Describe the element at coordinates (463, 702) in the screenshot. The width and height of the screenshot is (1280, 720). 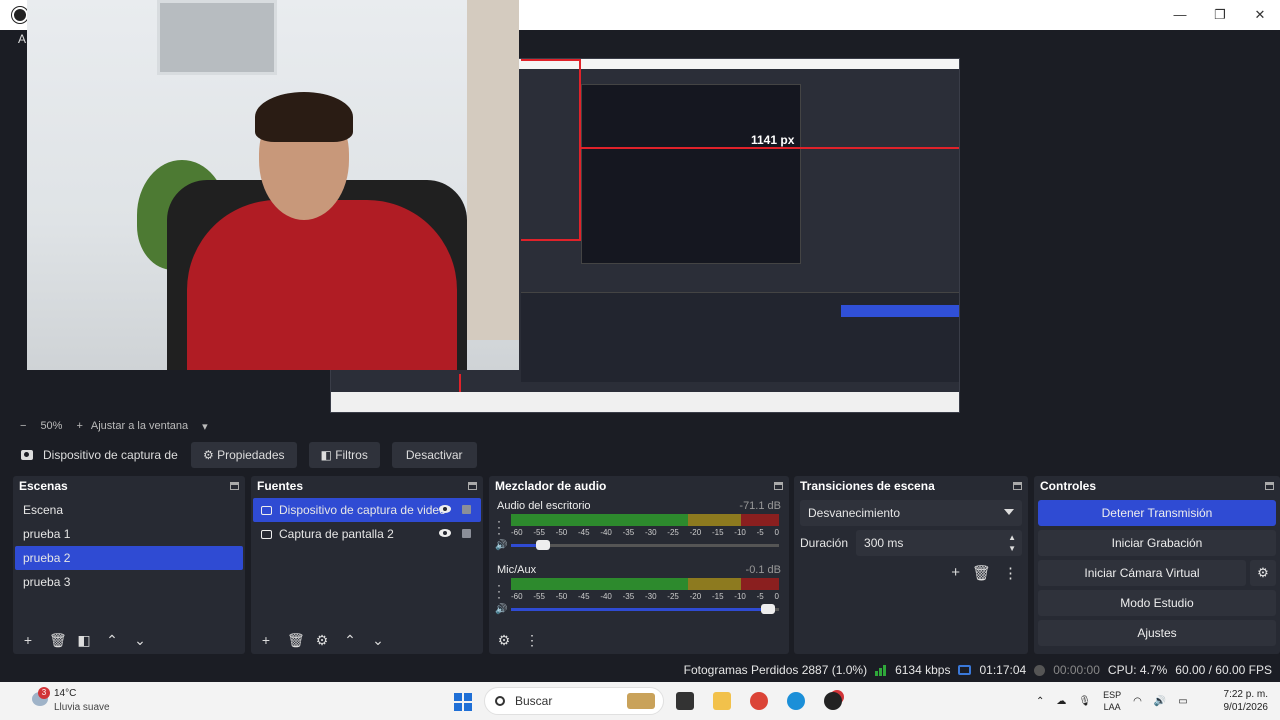
I see `windows-start-icon` at that location.